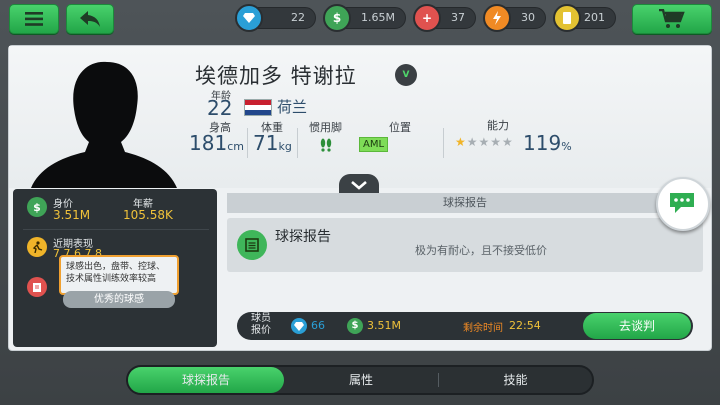 Image resolution: width=720 pixels, height=405 pixels. Describe the element at coordinates (444, 18) in the screenshot. I see `medkit-counter: + 37` at that location.